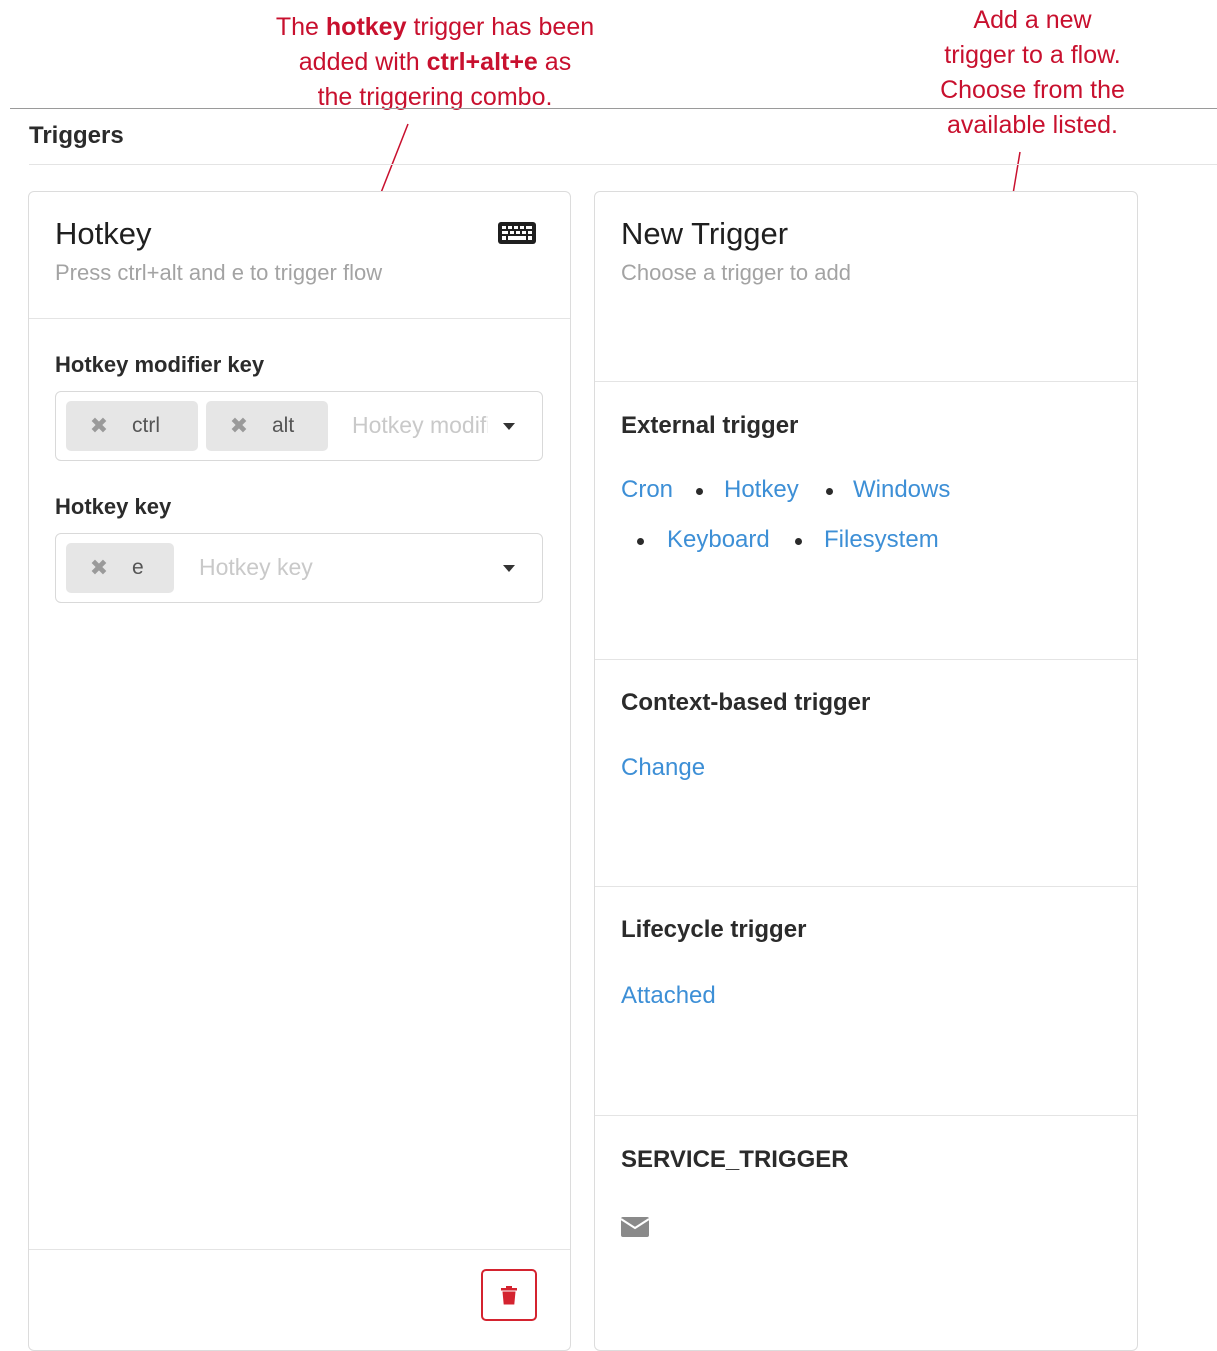 The height and width of the screenshot is (1351, 1217). What do you see at coordinates (718, 540) in the screenshot?
I see `trigger-link-keyboard: Keyboard` at bounding box center [718, 540].